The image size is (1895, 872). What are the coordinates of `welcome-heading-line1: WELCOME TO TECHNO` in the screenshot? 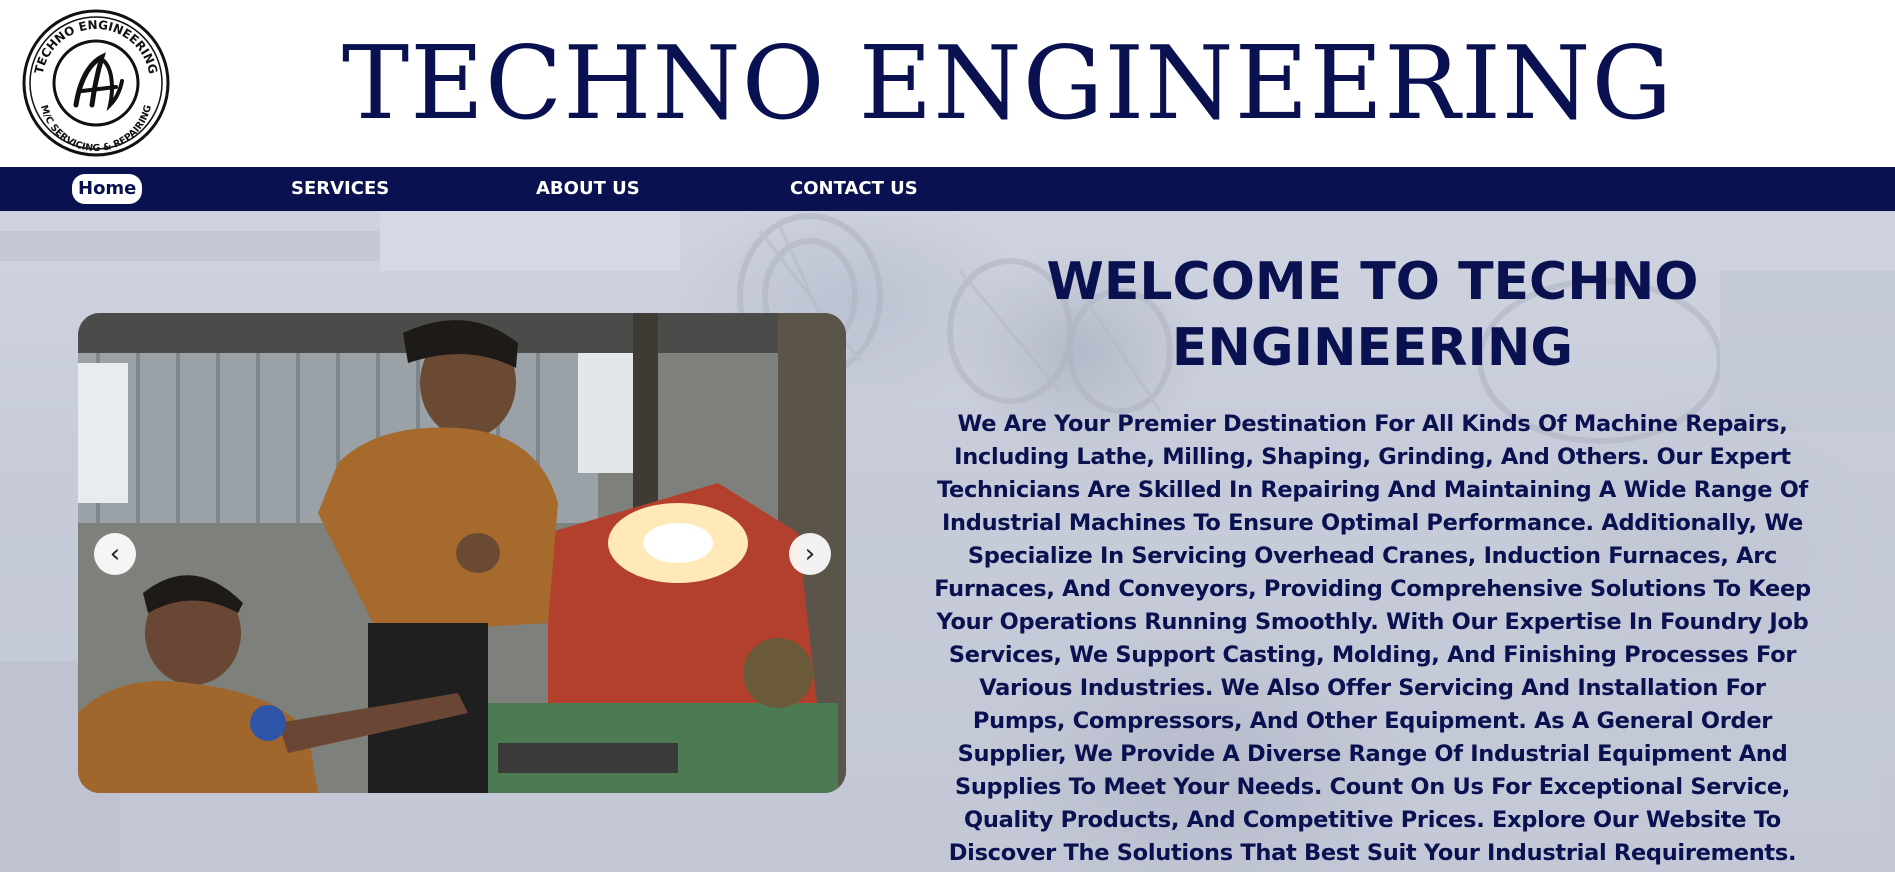 It's located at (1372, 282).